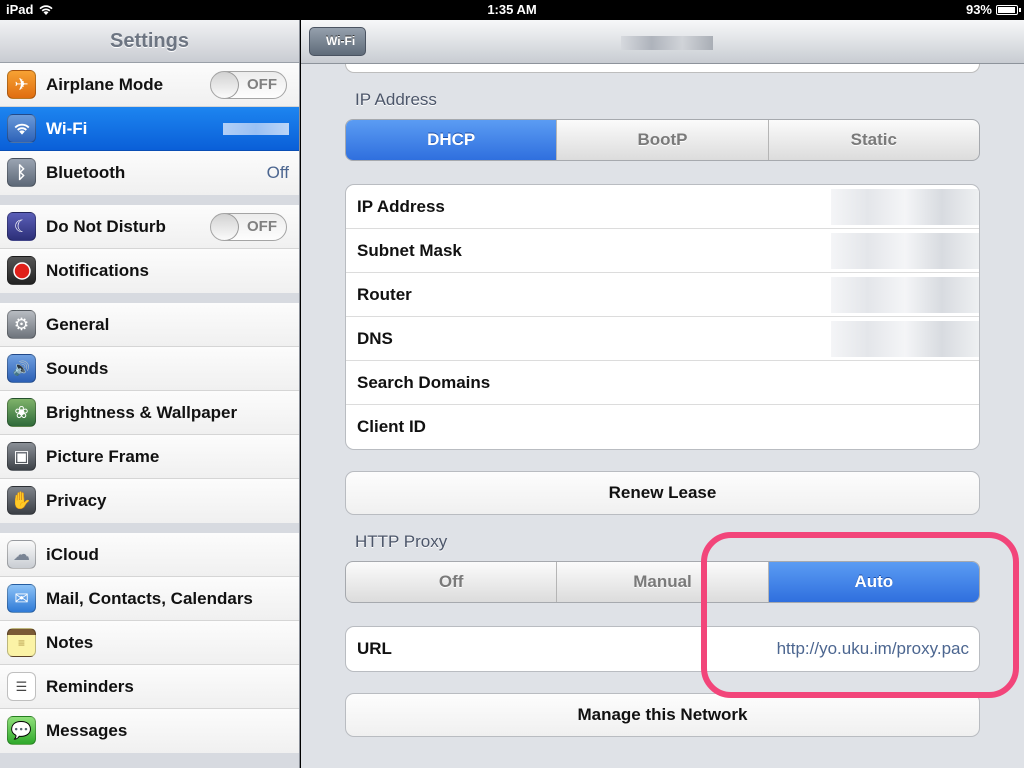  I want to click on flower-icon: ❀, so click(21, 412).